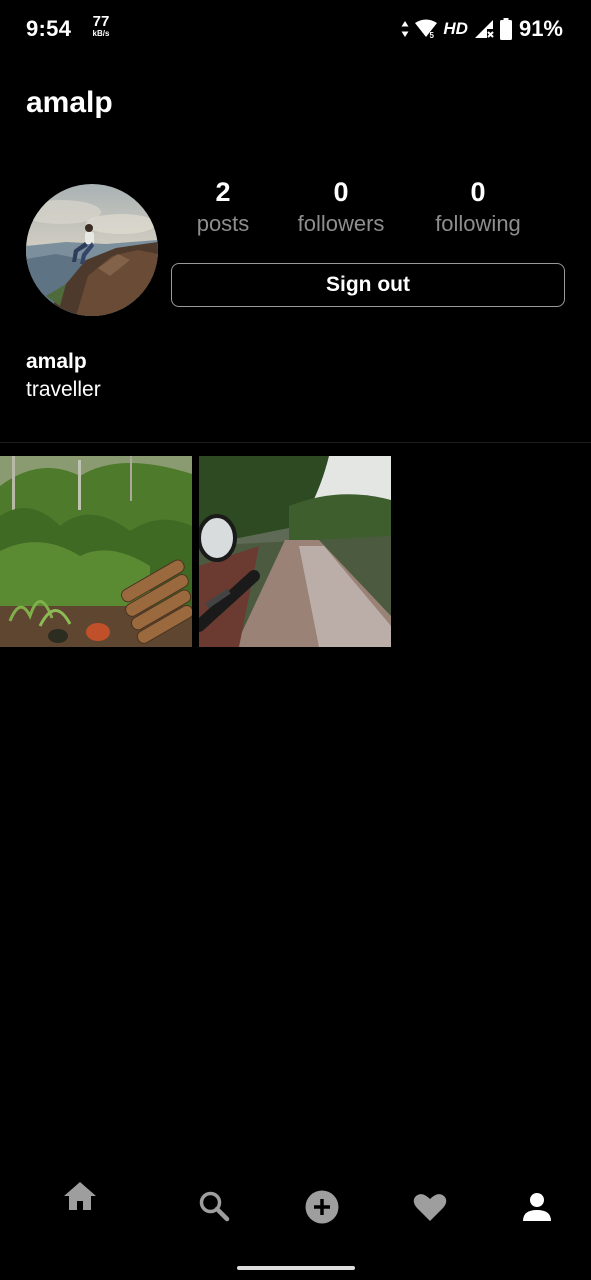  I want to click on nav-add-post, so click(322, 1207).